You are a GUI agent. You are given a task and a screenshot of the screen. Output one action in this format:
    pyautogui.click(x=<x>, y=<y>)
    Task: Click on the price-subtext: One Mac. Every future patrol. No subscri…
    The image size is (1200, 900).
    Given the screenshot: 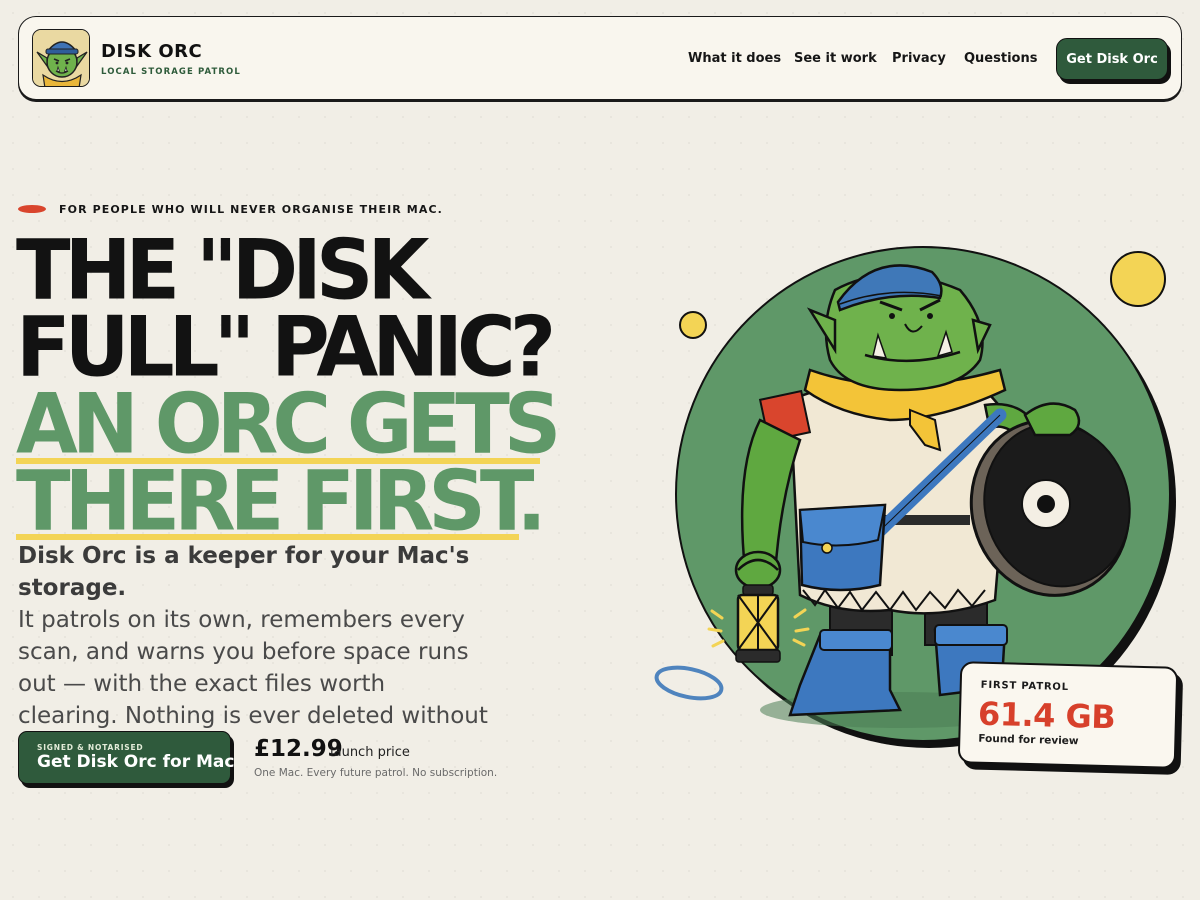 What is the action you would take?
    pyautogui.click(x=376, y=773)
    